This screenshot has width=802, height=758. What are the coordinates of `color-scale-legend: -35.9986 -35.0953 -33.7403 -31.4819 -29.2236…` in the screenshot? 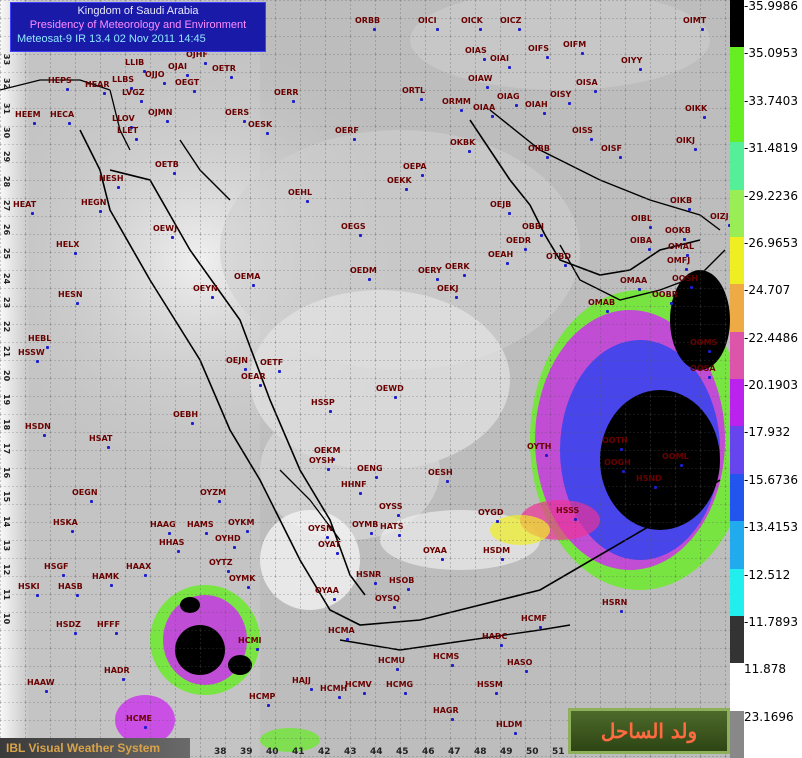 It's located at (766, 379).